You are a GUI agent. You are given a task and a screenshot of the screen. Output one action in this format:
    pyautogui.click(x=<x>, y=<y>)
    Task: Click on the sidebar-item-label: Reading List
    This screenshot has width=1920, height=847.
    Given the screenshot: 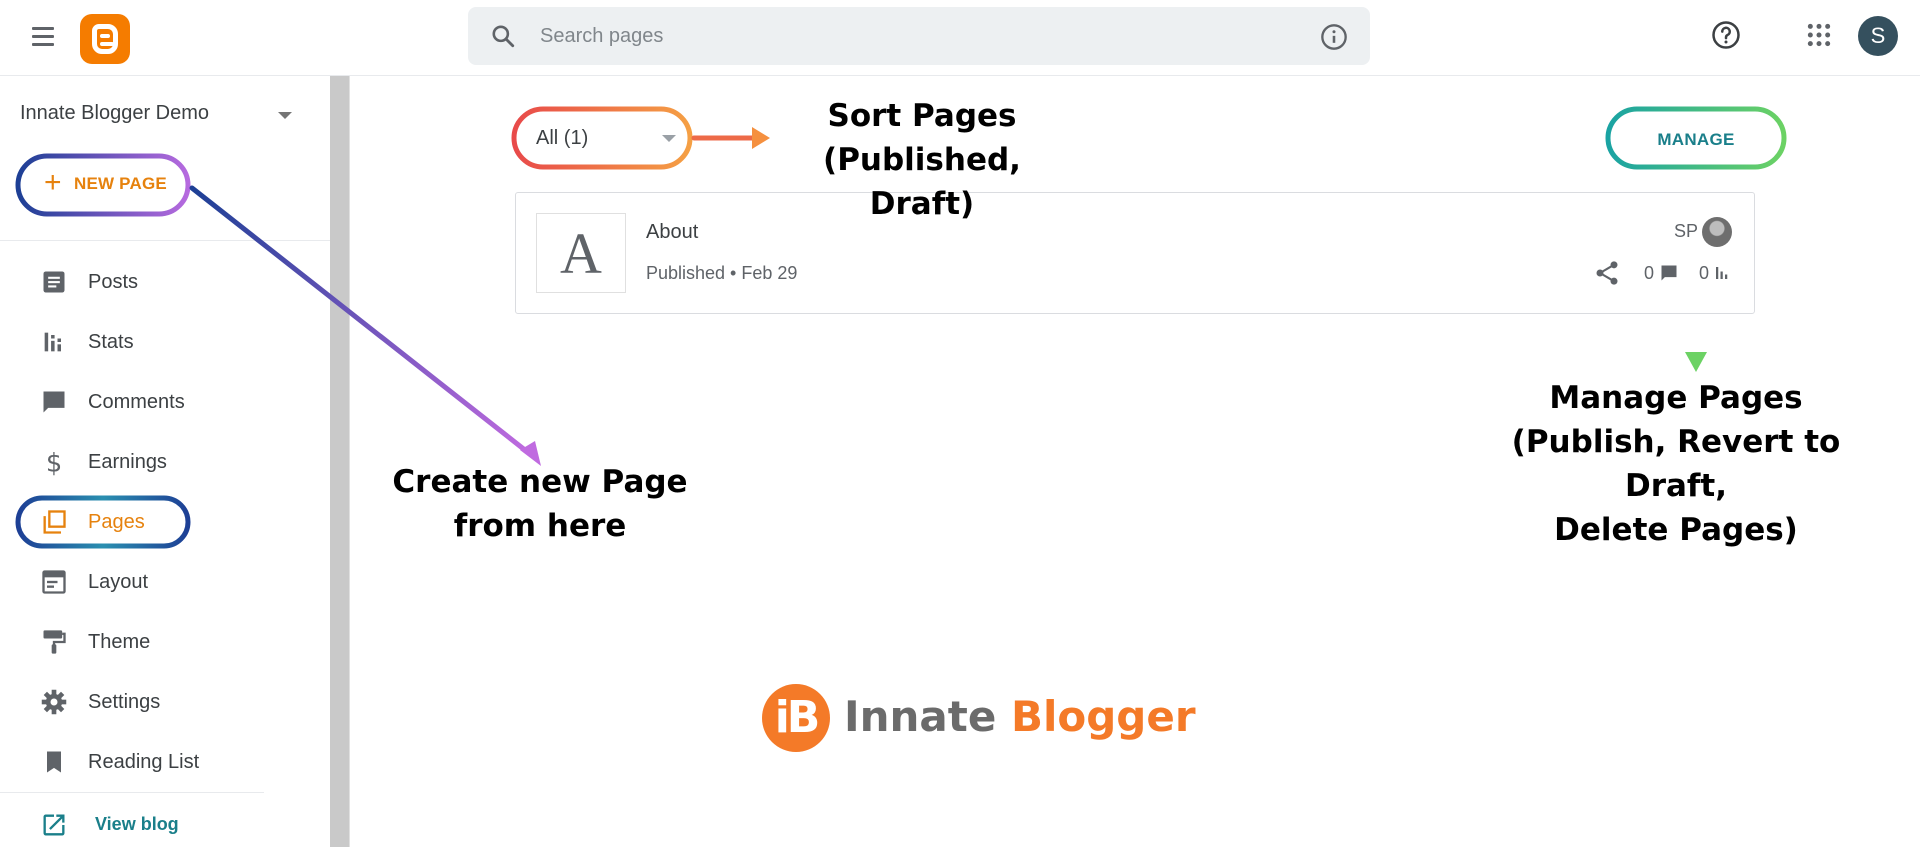 What is the action you would take?
    pyautogui.click(x=144, y=762)
    